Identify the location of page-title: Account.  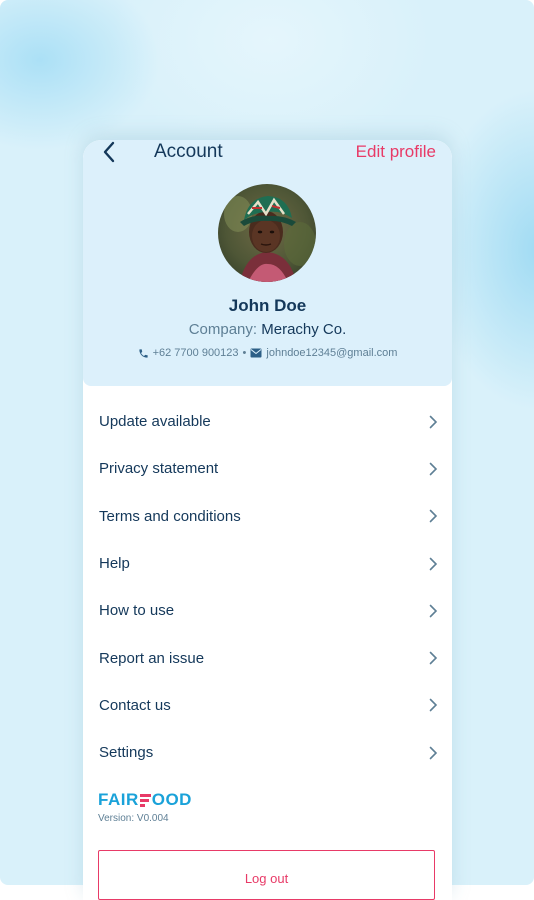
(188, 151).